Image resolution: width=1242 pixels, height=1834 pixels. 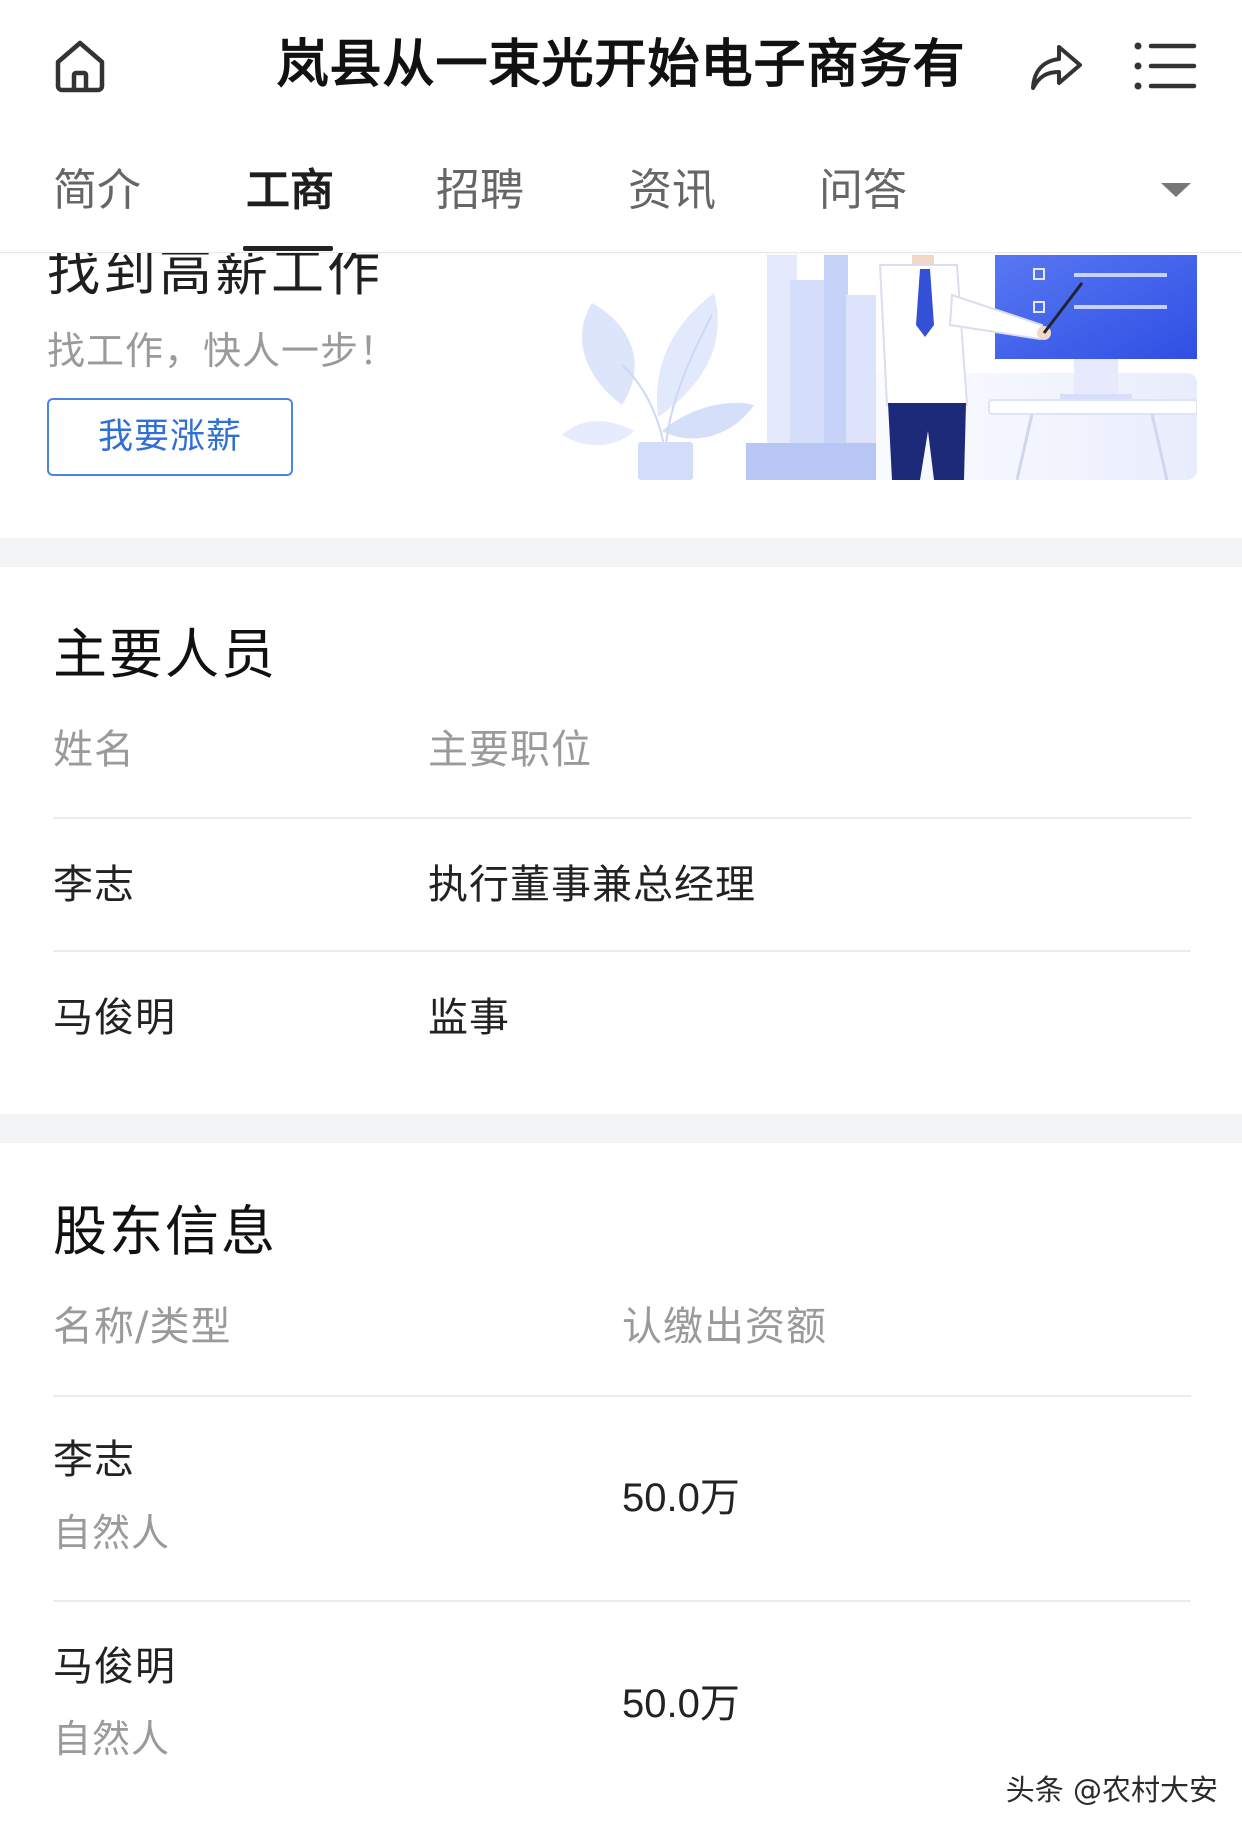 I want to click on tab-business-registration: 工商, so click(x=290, y=191).